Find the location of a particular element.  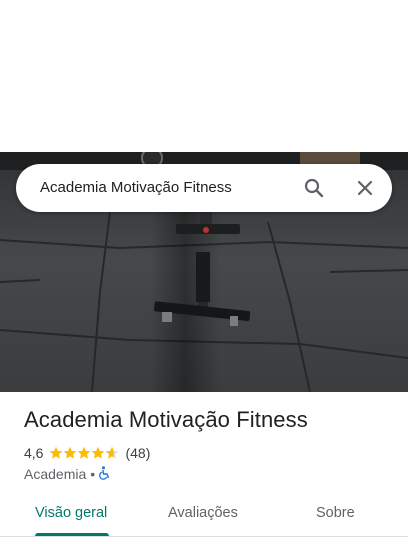

rating-row: 4,6 (48) is located at coordinates (87, 453).